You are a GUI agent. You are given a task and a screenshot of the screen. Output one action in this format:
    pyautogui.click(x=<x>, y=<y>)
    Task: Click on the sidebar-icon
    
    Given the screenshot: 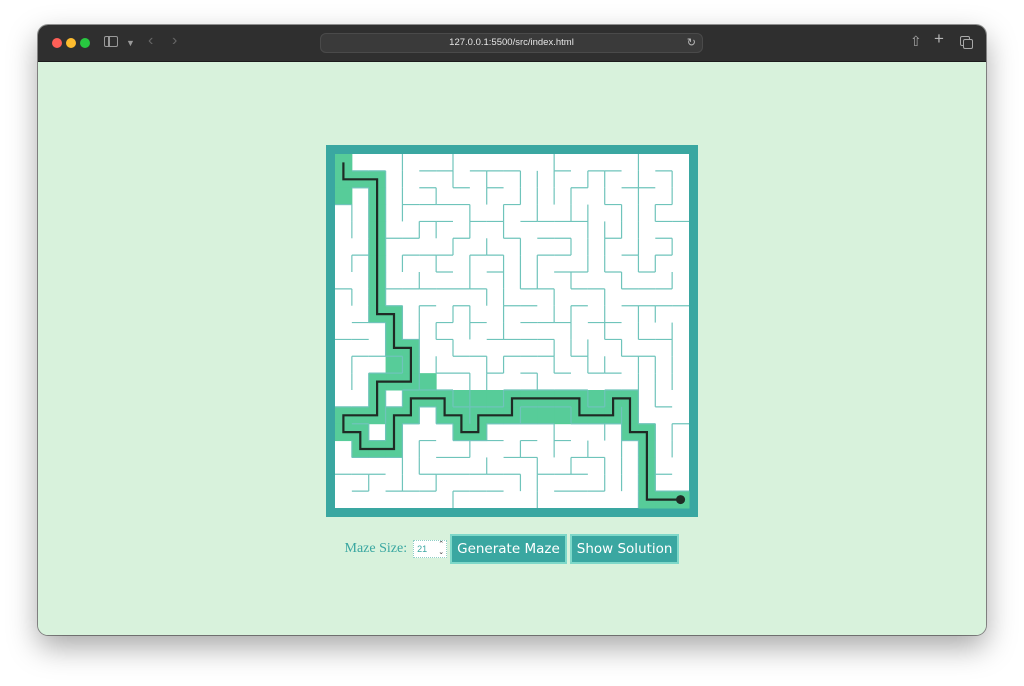 What is the action you would take?
    pyautogui.click(x=111, y=41)
    